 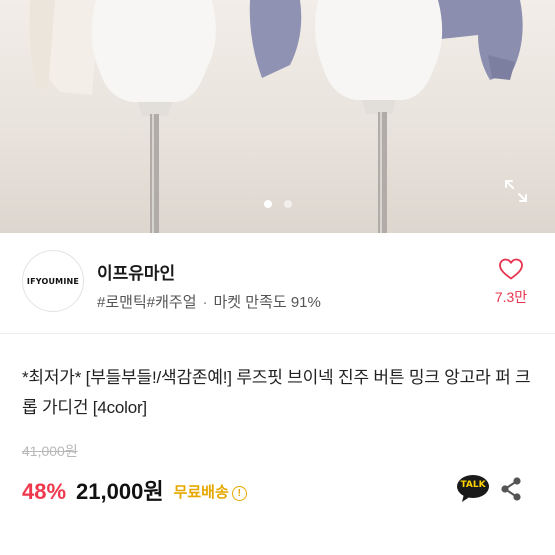 What do you see at coordinates (277, 333) in the screenshot?
I see `section-divider` at bounding box center [277, 333].